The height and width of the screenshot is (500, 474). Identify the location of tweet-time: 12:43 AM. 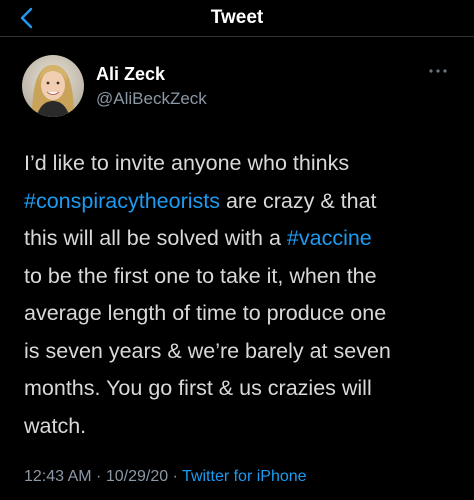
(58, 476).